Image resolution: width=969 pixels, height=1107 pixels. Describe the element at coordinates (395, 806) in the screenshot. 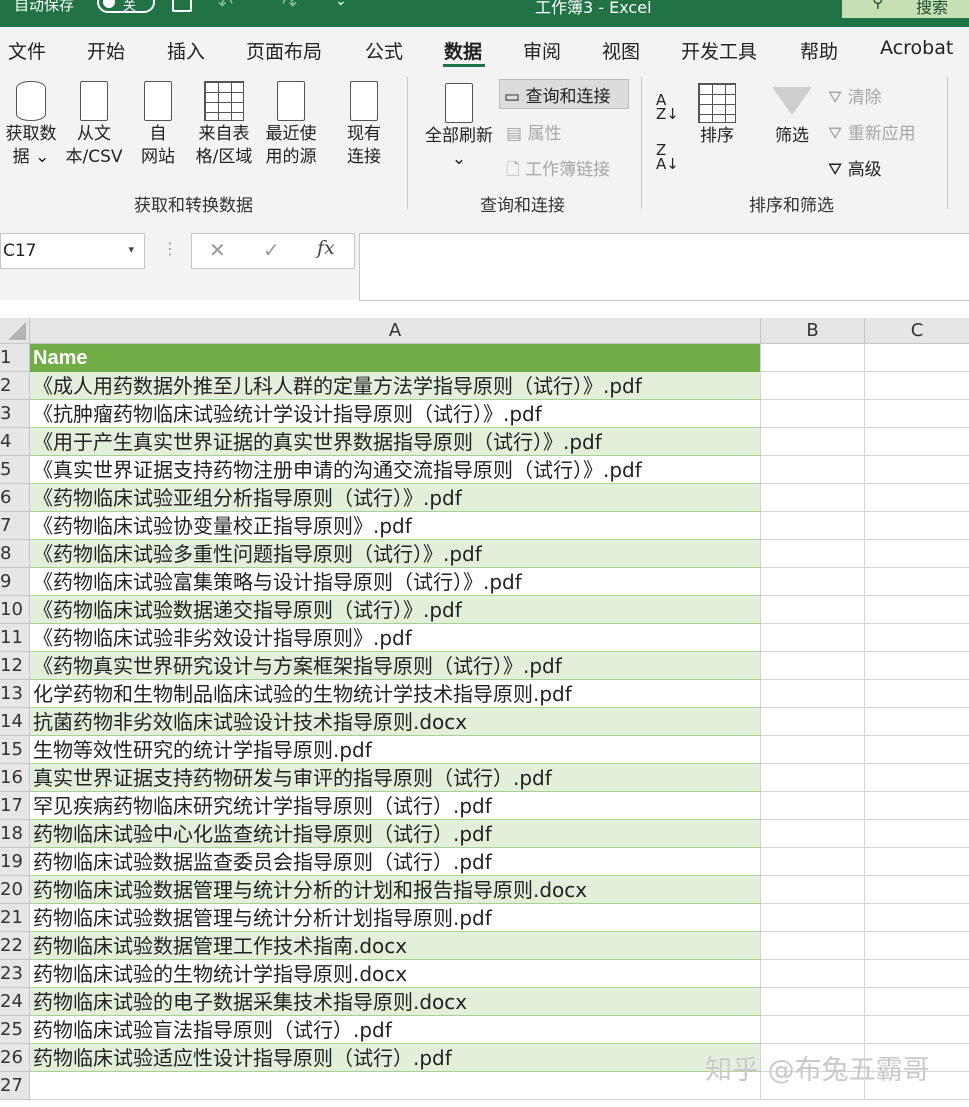

I see `cell-a: 罕见疾病药物临床研究统计学指导原则（试行）.pdf` at that location.